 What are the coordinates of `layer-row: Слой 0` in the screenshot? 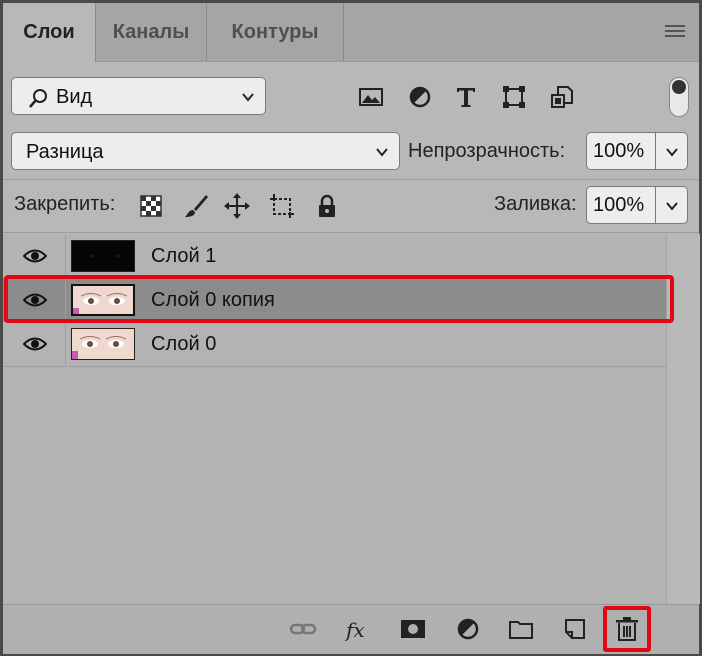 It's located at (334, 344).